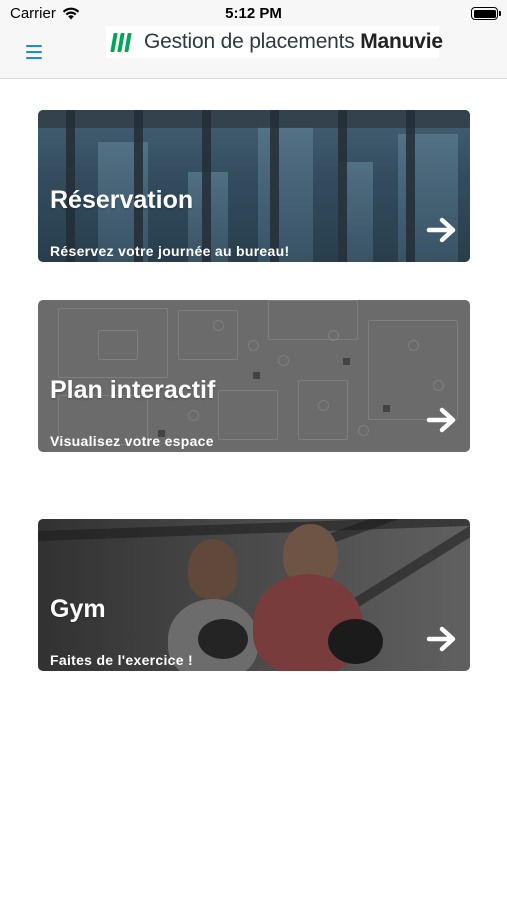 Image resolution: width=507 pixels, height=900 pixels. I want to click on logo-text-main: Gestion de placements, so click(249, 41).